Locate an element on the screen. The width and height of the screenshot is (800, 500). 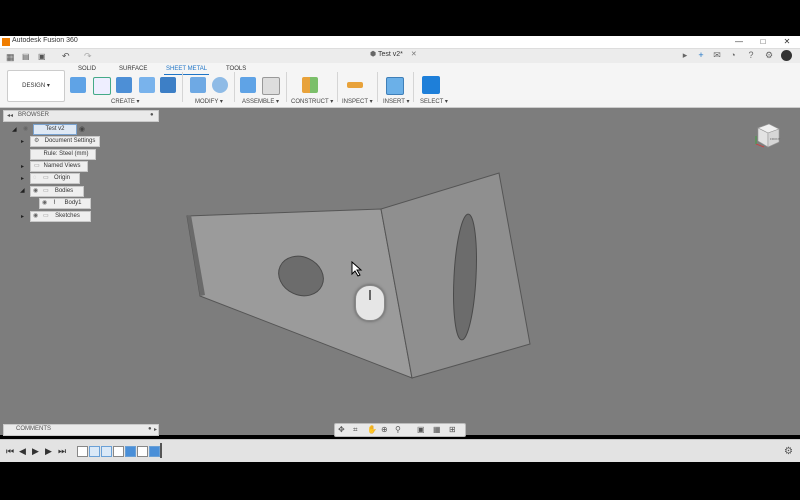
browser-node-body1: ◉ ⌇ Body1 is located at coordinates (65, 203).